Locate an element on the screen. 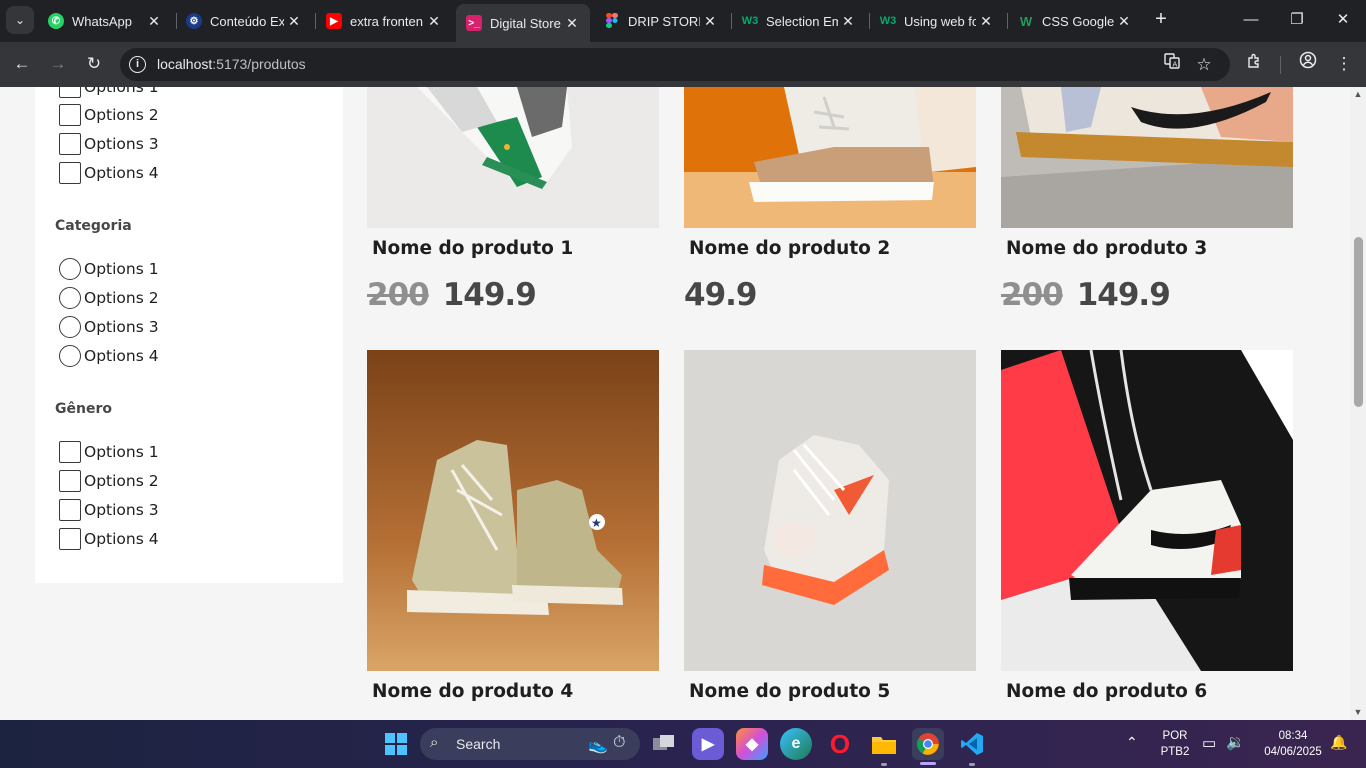  translate-icon: A is located at coordinates (1172, 65).